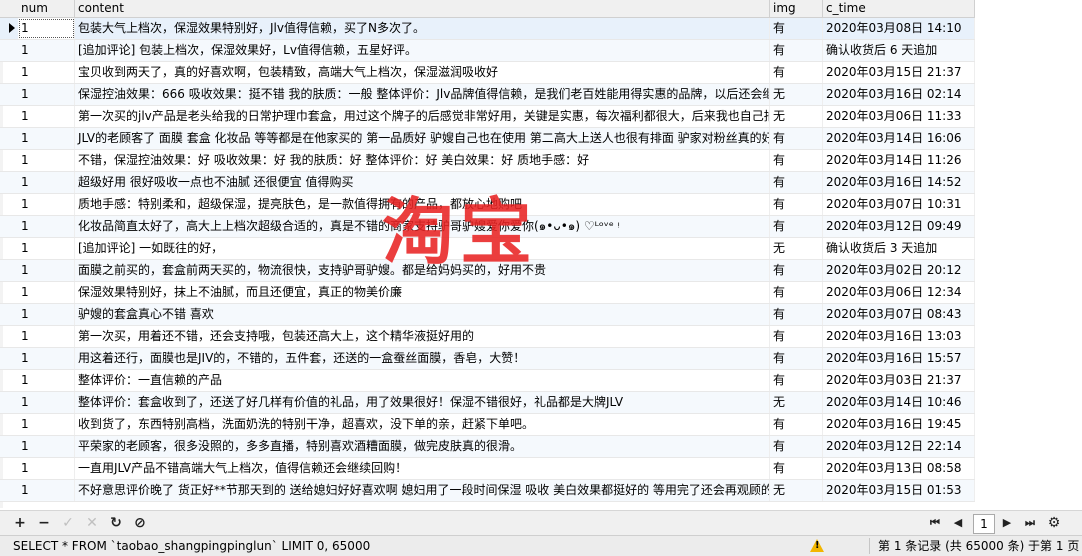 The image size is (1082, 556). I want to click on first-page-button: ⏮, so click(935, 523).